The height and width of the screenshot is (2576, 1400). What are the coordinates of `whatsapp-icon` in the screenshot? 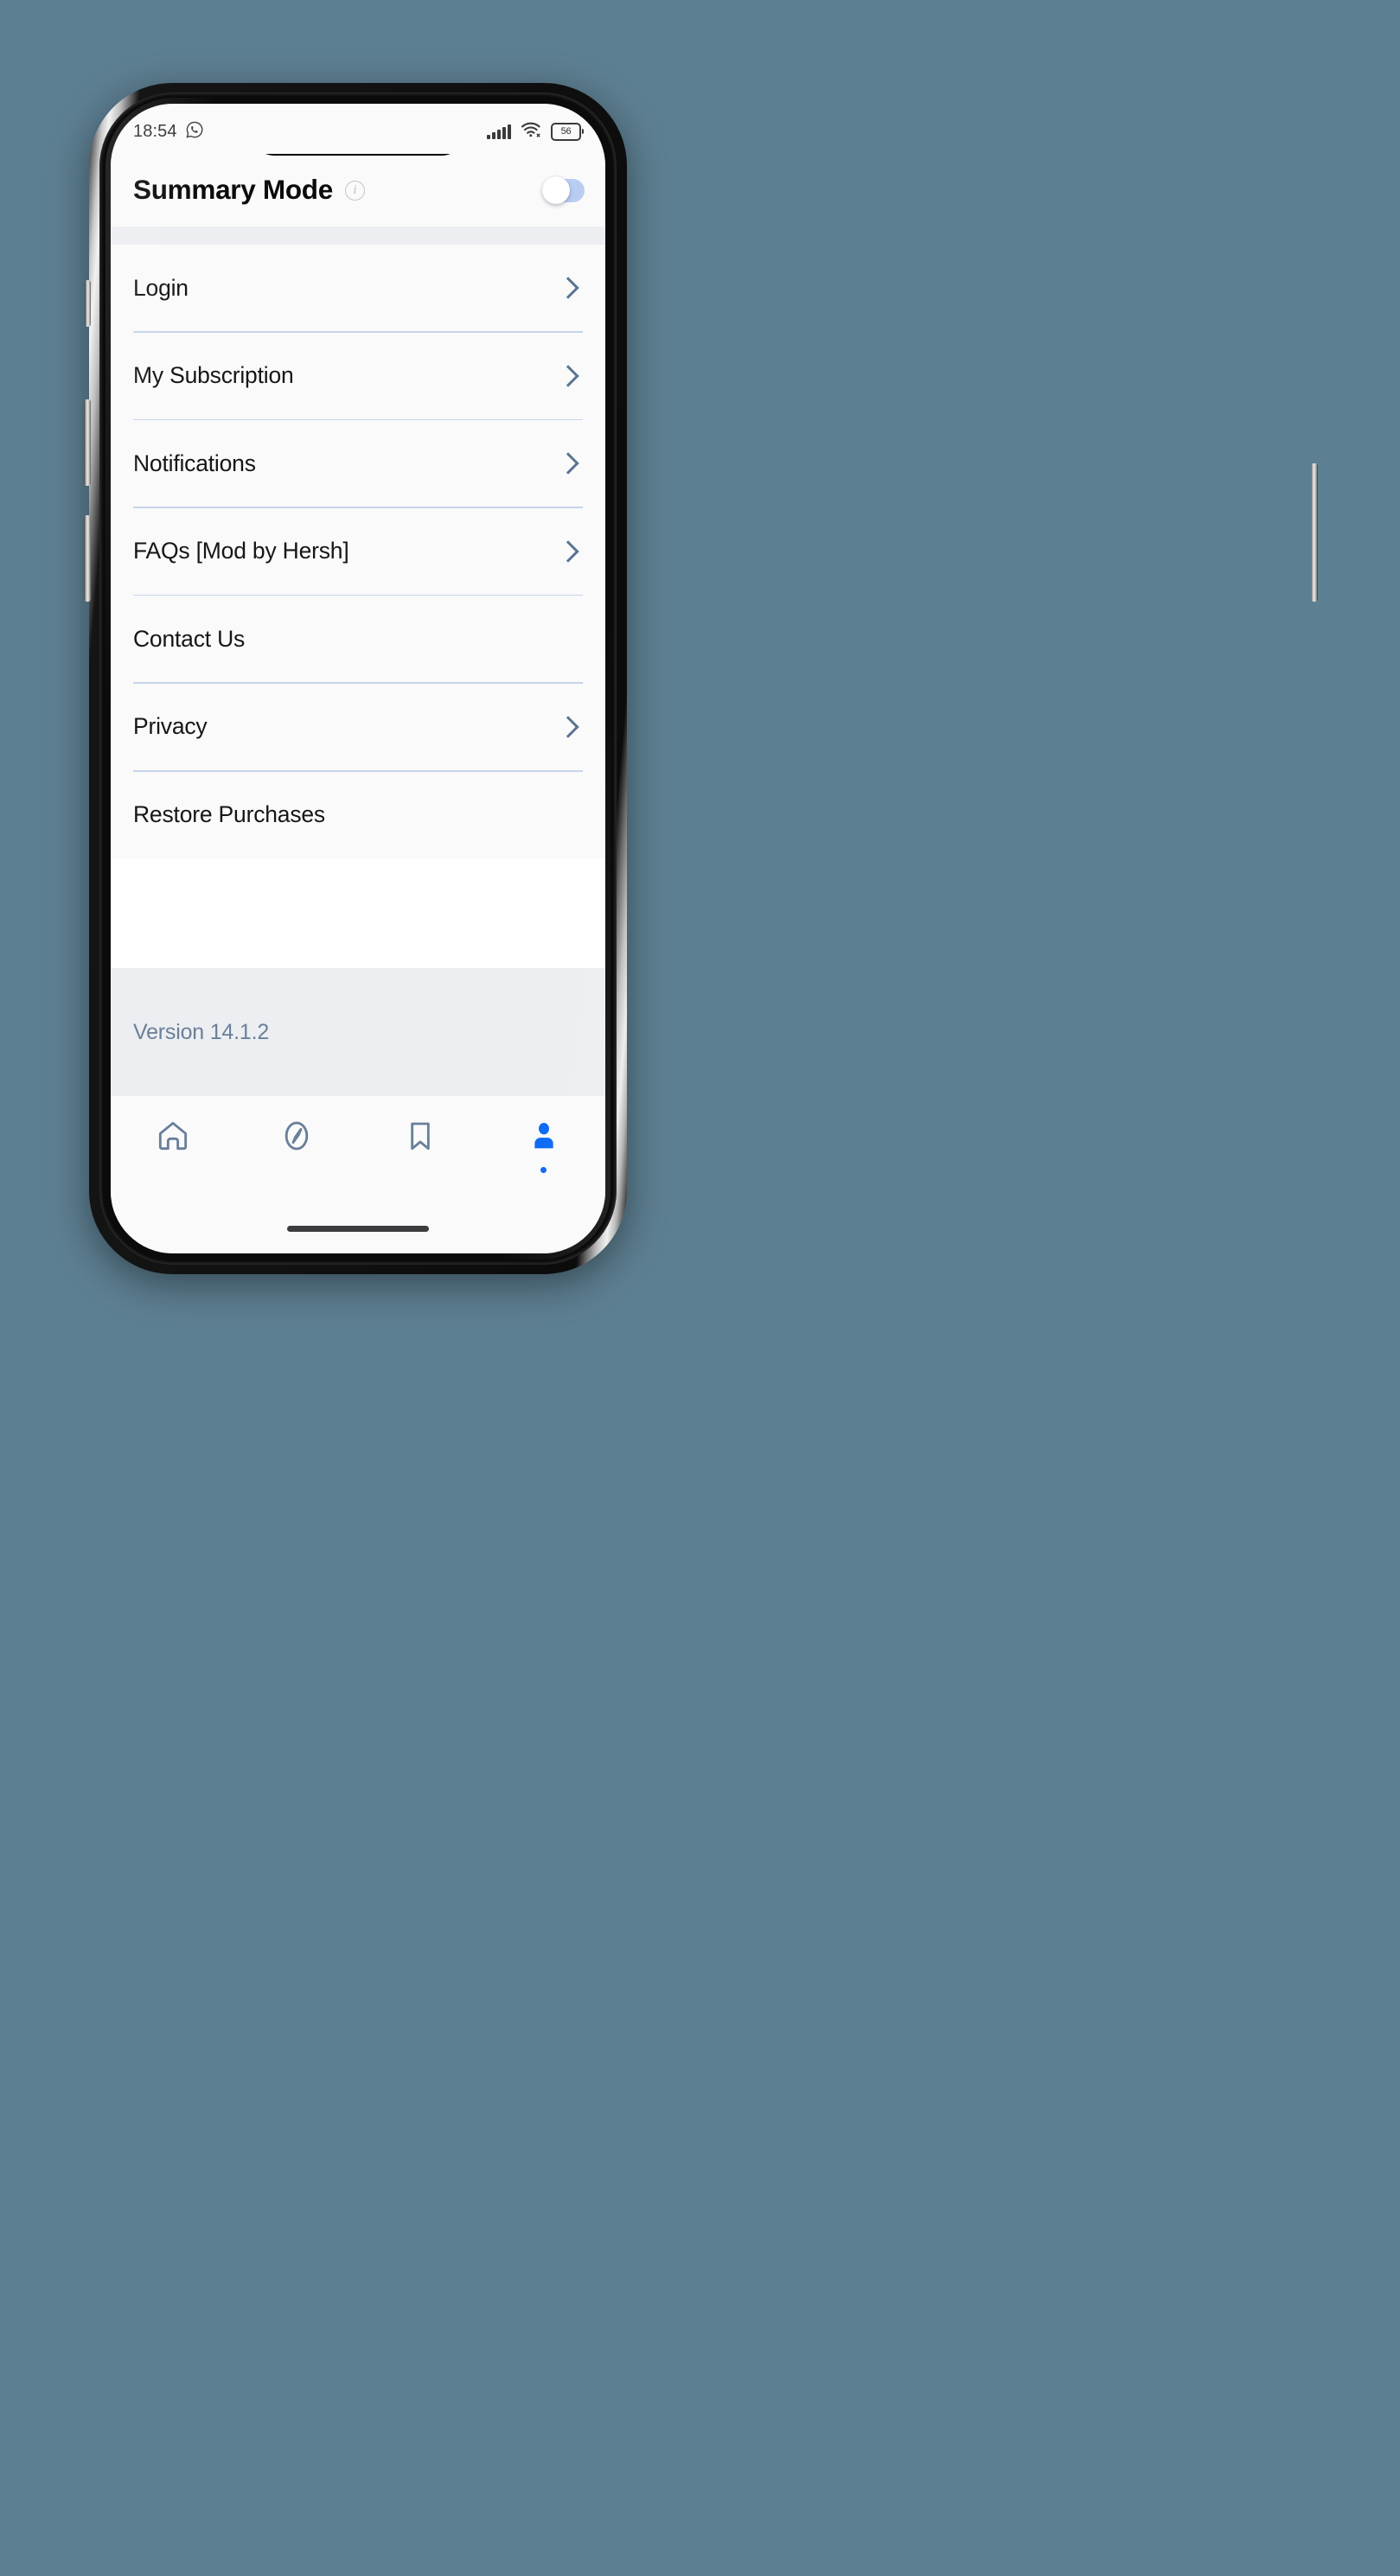 It's located at (194, 131).